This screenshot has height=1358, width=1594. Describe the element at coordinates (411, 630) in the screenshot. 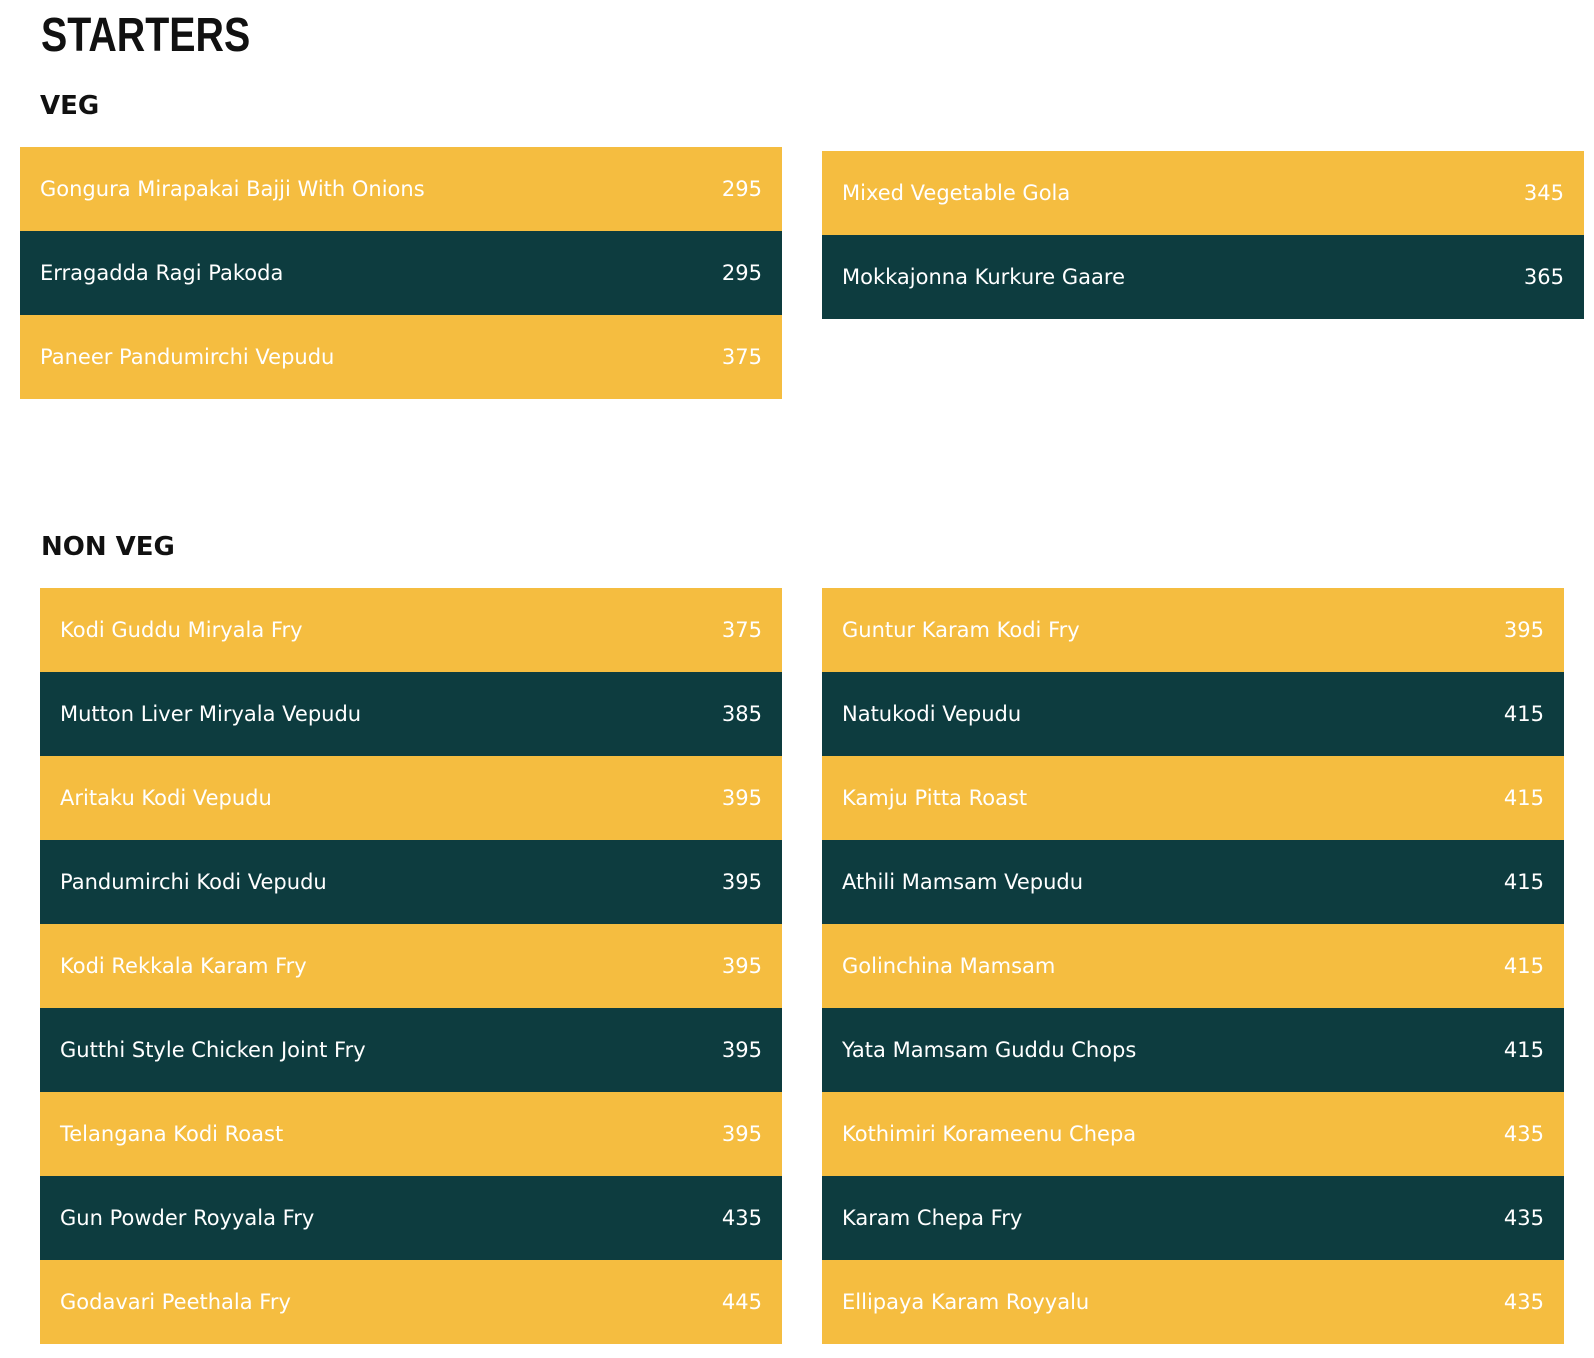

I see `menu-item-row: Kodi Guddu Miryala Fry 375` at that location.